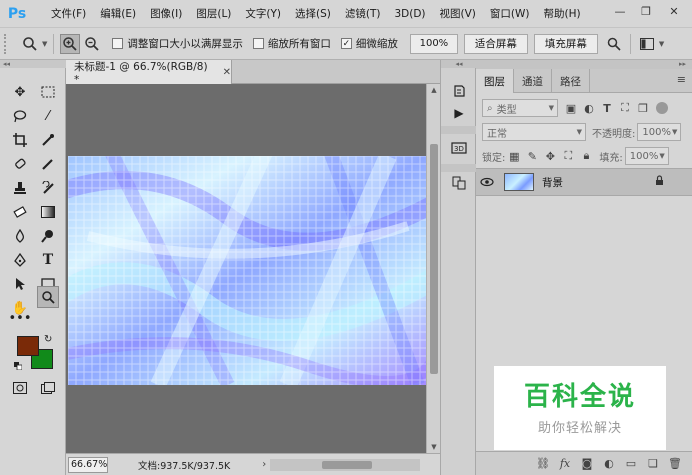 The image size is (692, 475). Describe the element at coordinates (7, 43) in the screenshot. I see `options-grip` at that location.